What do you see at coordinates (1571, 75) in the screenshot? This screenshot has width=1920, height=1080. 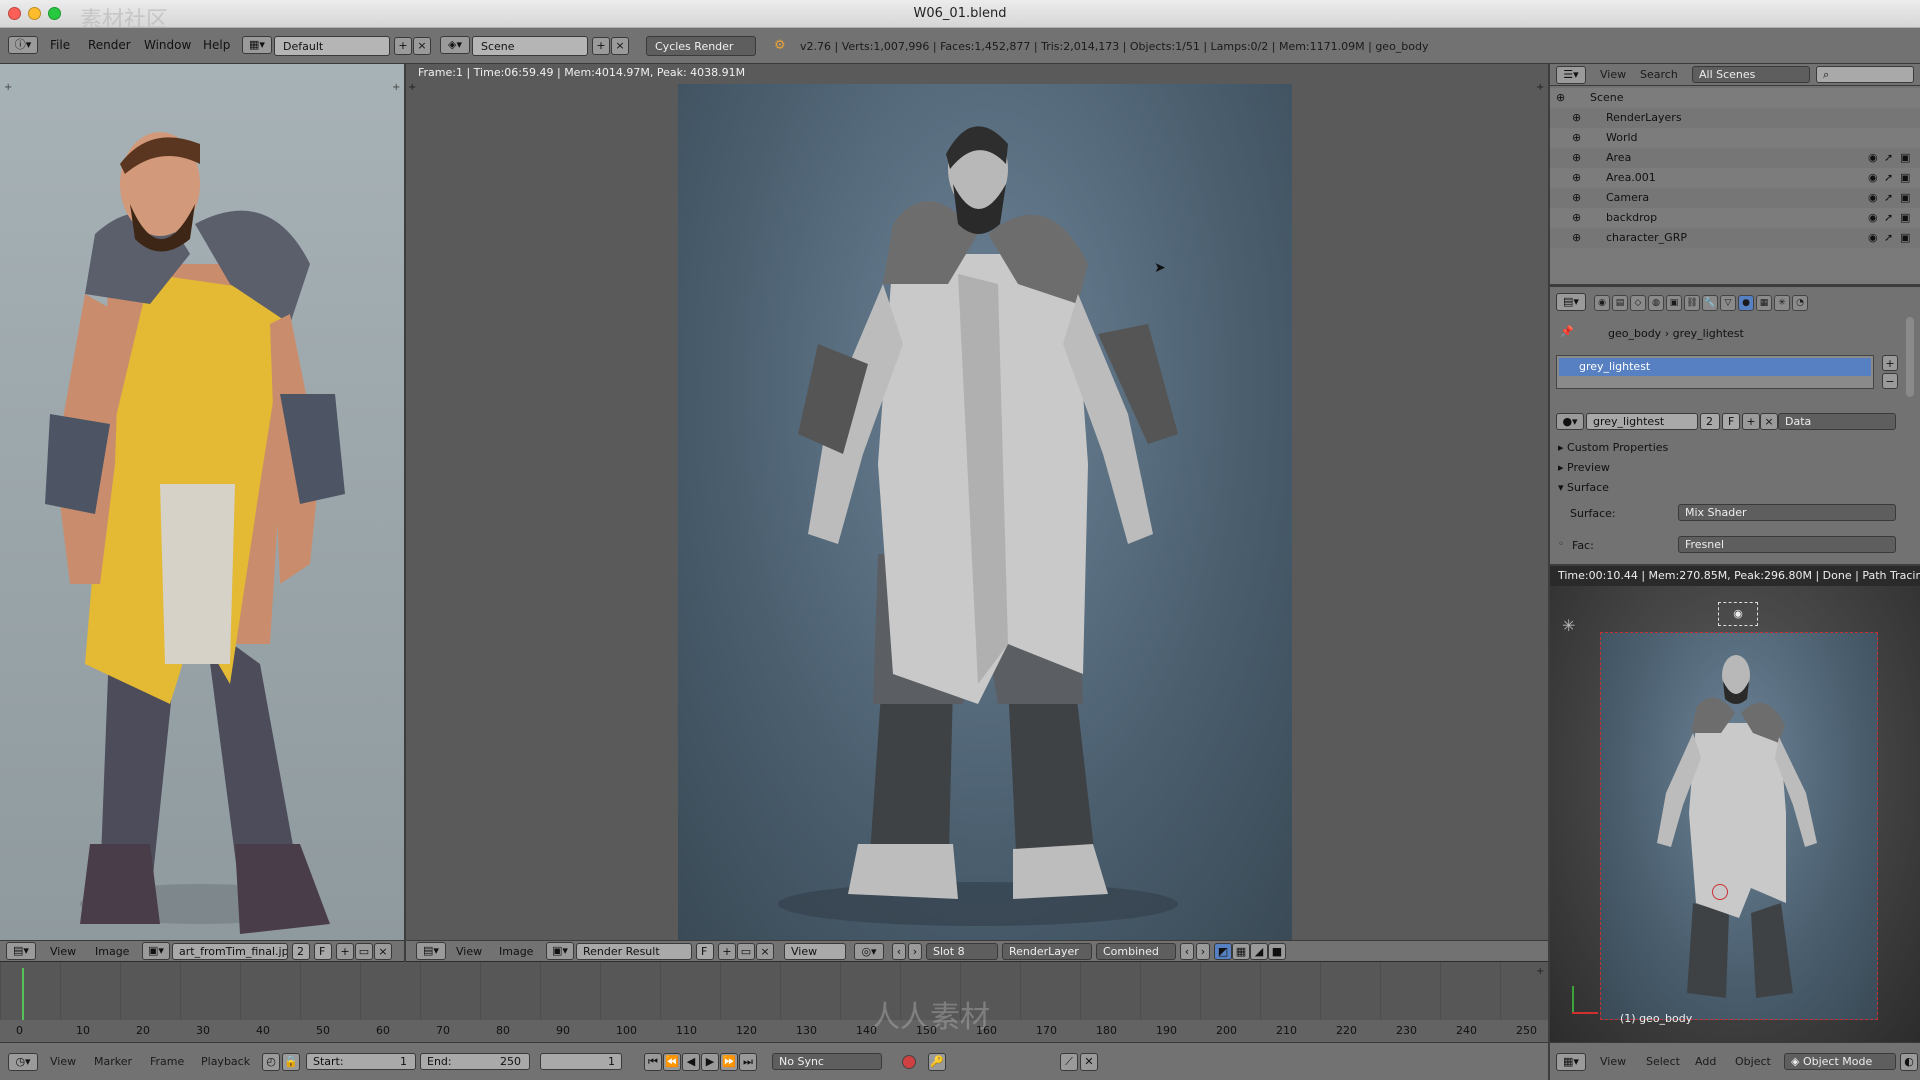 I see `editor-type-button: ☰▾` at bounding box center [1571, 75].